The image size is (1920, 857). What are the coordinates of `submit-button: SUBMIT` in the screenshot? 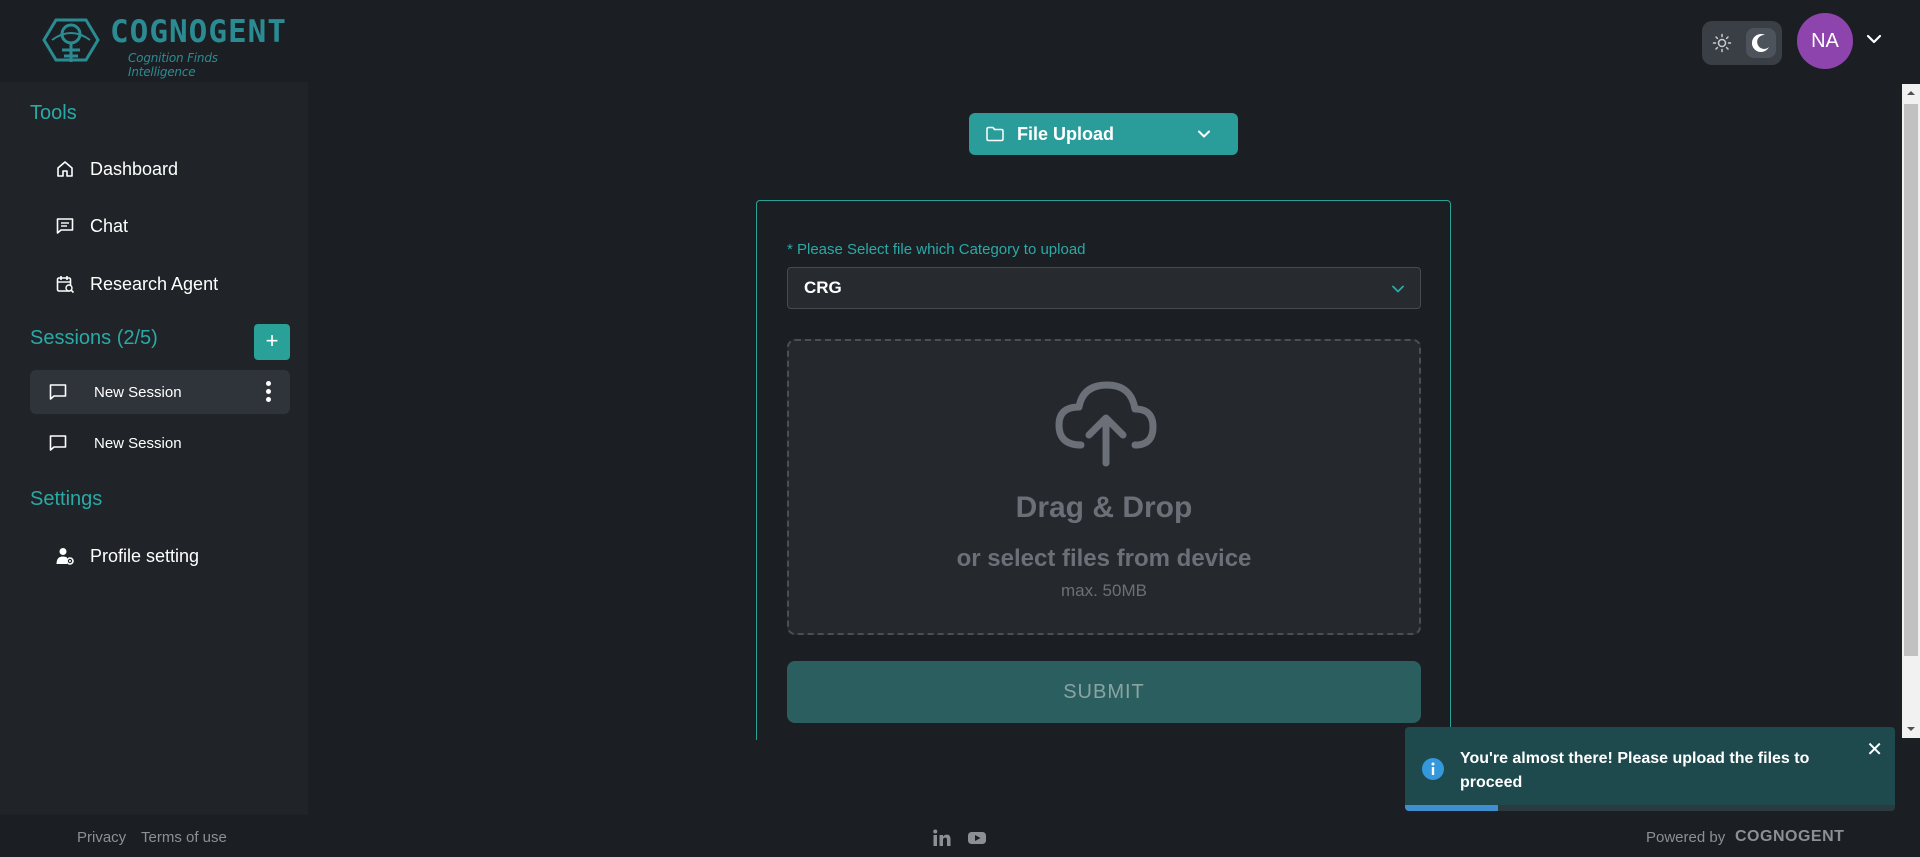 It's located at (1104, 692).